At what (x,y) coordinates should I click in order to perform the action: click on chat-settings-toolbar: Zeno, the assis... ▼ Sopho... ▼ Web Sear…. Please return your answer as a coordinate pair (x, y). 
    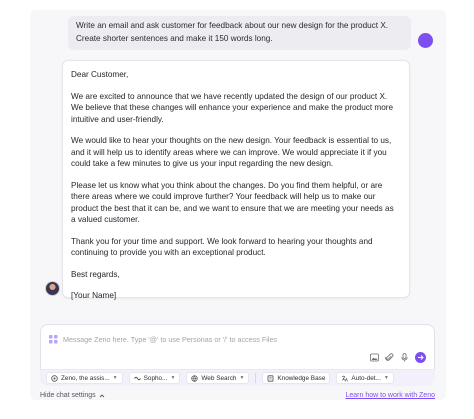
    Looking at the image, I should click on (237, 377).